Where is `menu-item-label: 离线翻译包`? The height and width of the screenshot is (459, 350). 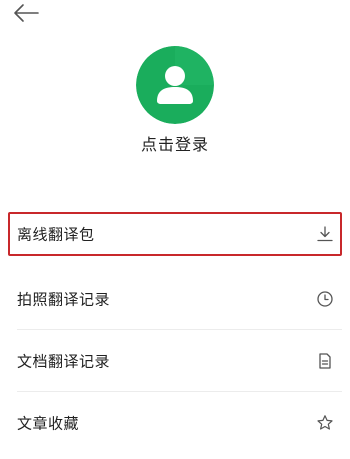 menu-item-label: 离线翻译包 is located at coordinates (56, 234).